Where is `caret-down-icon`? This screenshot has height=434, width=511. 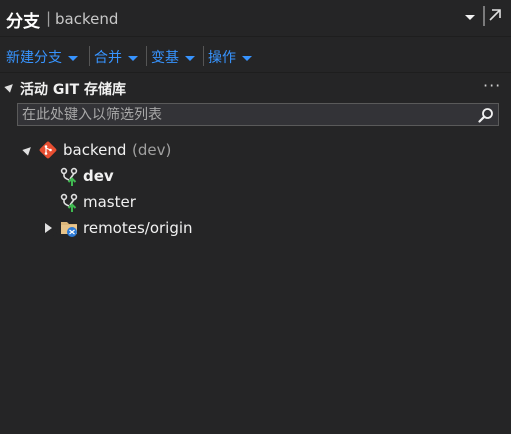
caret-down-icon is located at coordinates (470, 17).